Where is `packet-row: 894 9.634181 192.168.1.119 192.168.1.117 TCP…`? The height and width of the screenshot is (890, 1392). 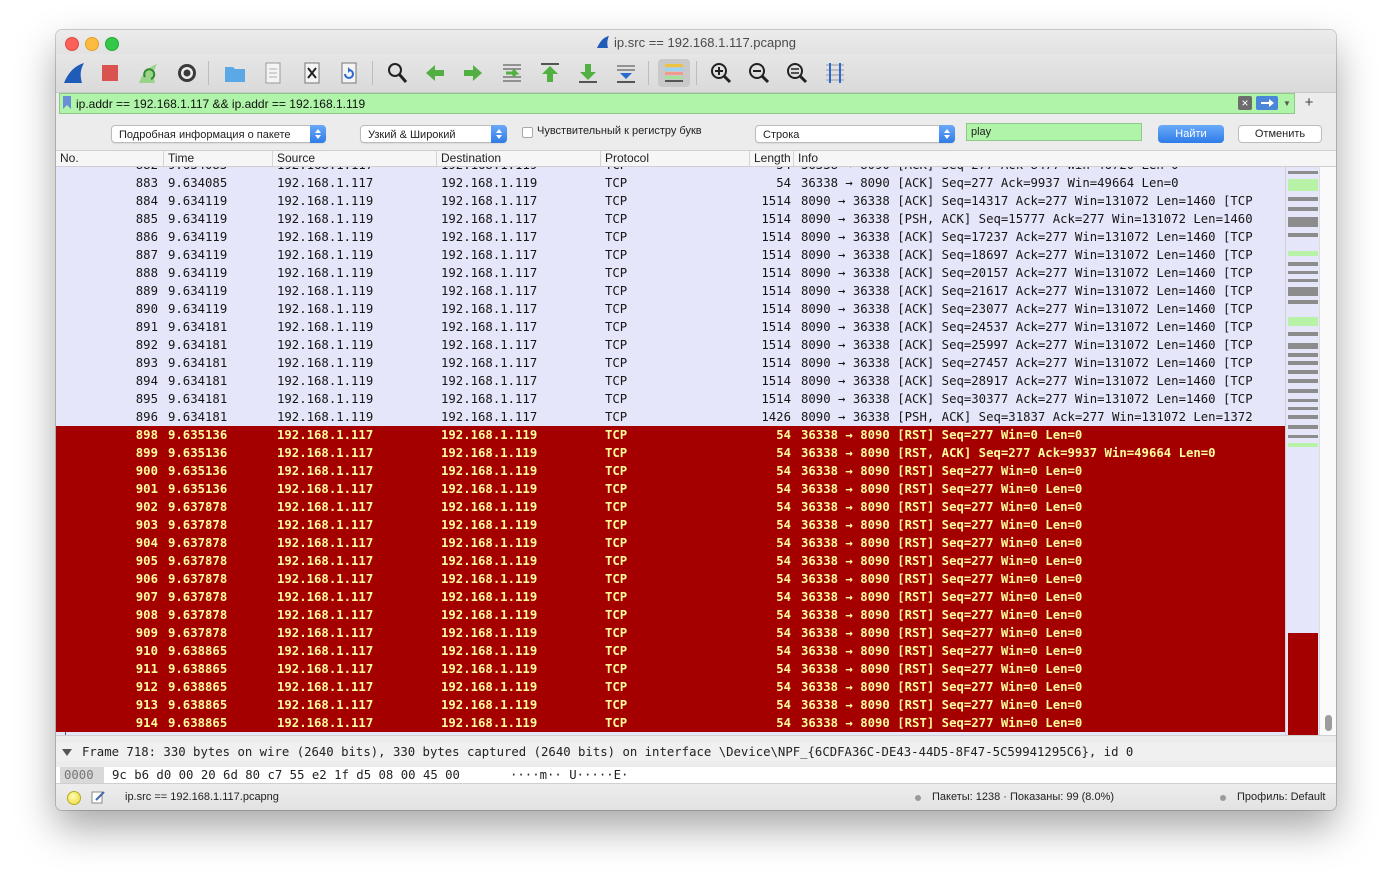
packet-row: 894 9.634181 192.168.1.119 192.168.1.117 TCP… is located at coordinates (670, 381).